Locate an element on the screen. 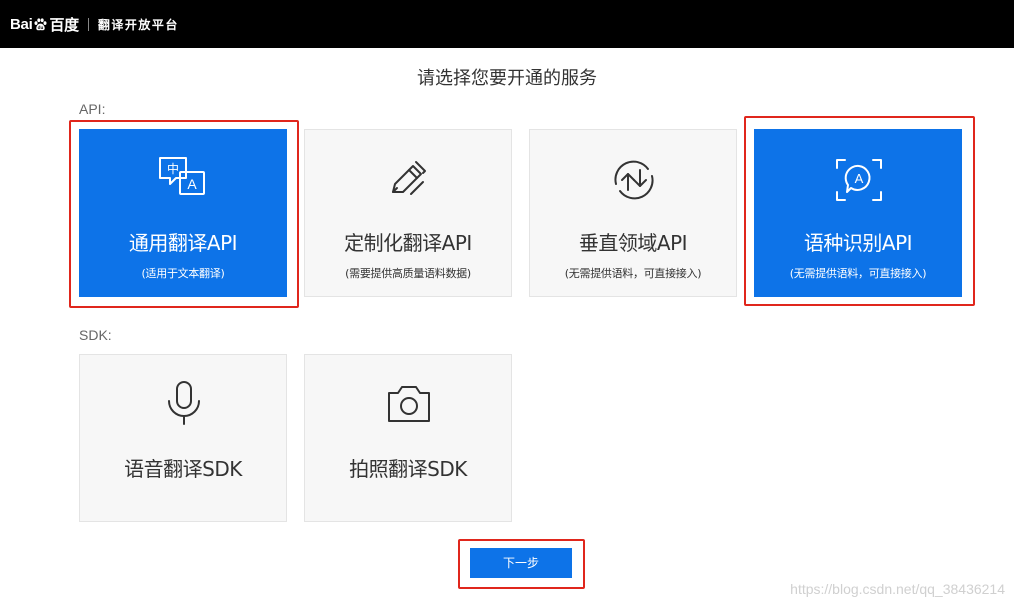 This screenshot has width=1014, height=609. baidu-logo: Bai du 百度 翻译开放平台 is located at coordinates (94, 24).